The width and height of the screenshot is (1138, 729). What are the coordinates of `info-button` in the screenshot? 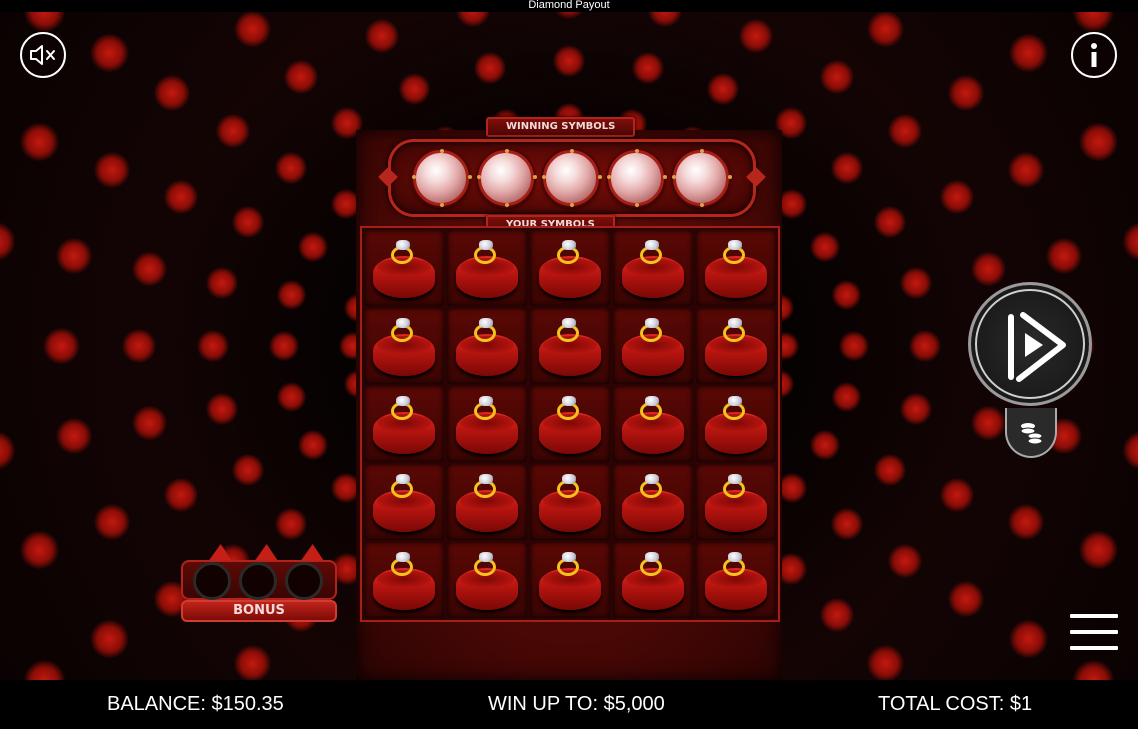 It's located at (1094, 55).